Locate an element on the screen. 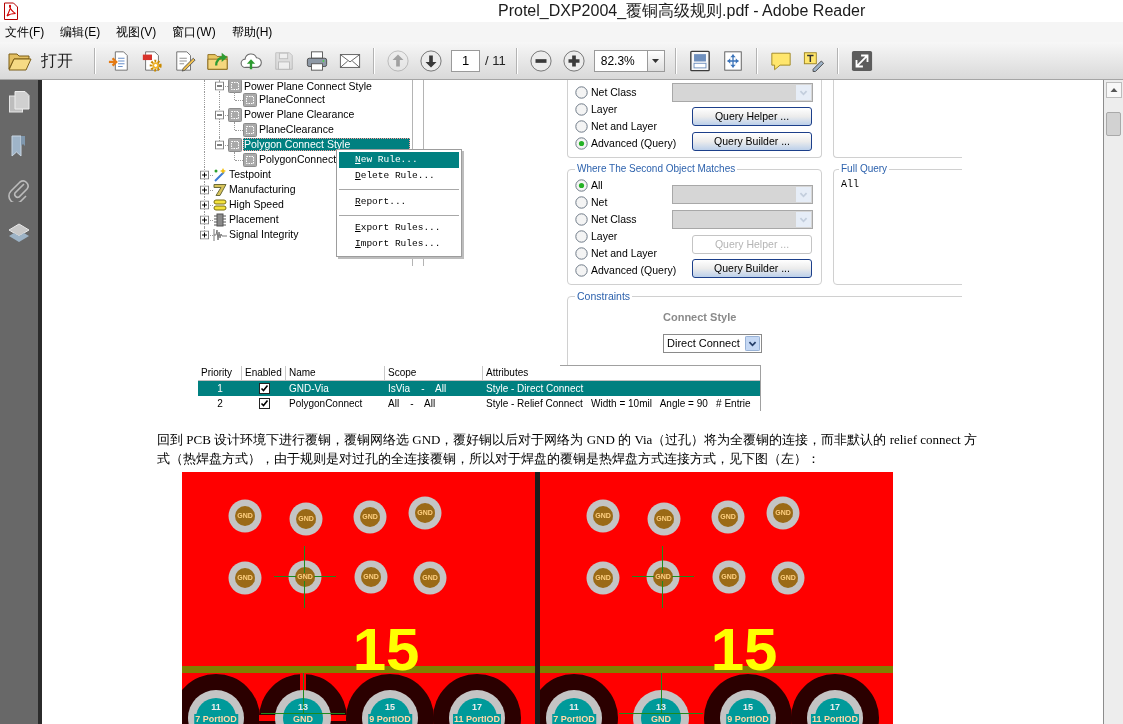 The width and height of the screenshot is (1123, 724). table-cell-text: Style - Direct Connect is located at coordinates (535, 389).